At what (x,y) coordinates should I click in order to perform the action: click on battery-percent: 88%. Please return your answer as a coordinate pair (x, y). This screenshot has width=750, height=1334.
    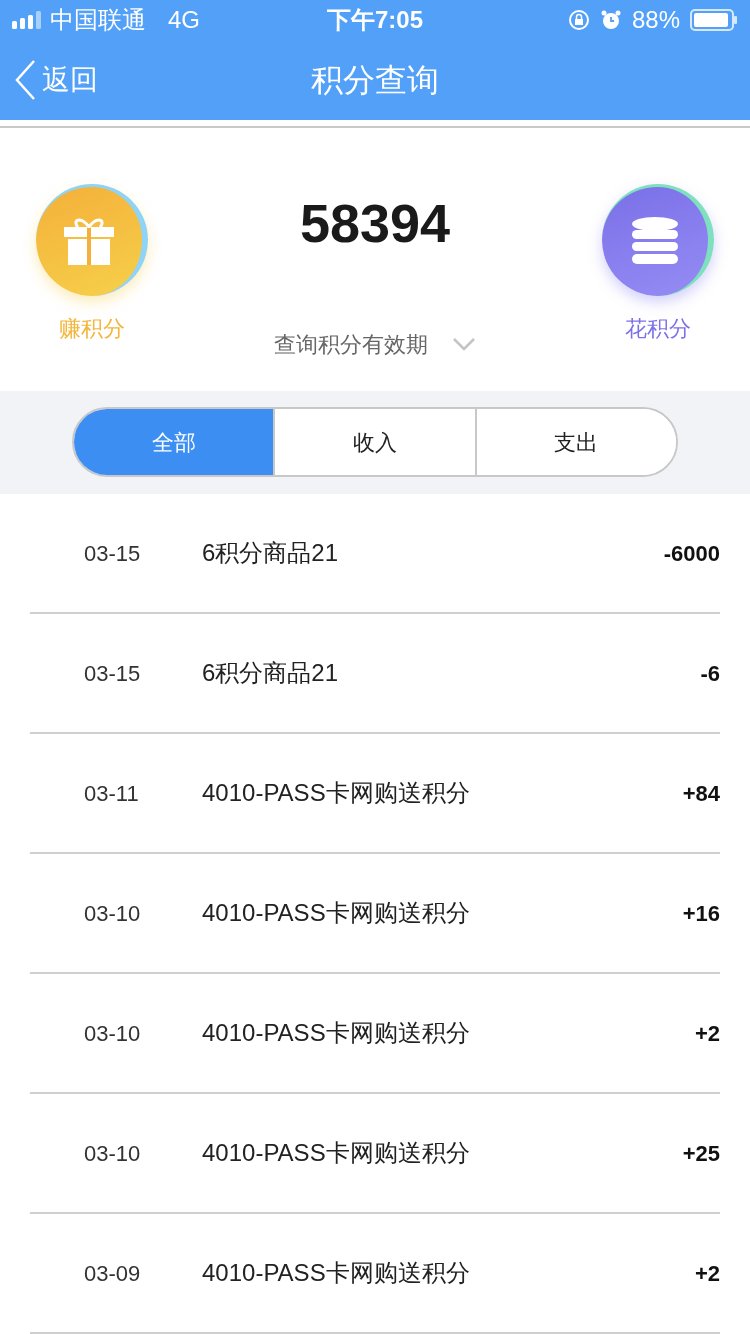
    Looking at the image, I should click on (655, 20).